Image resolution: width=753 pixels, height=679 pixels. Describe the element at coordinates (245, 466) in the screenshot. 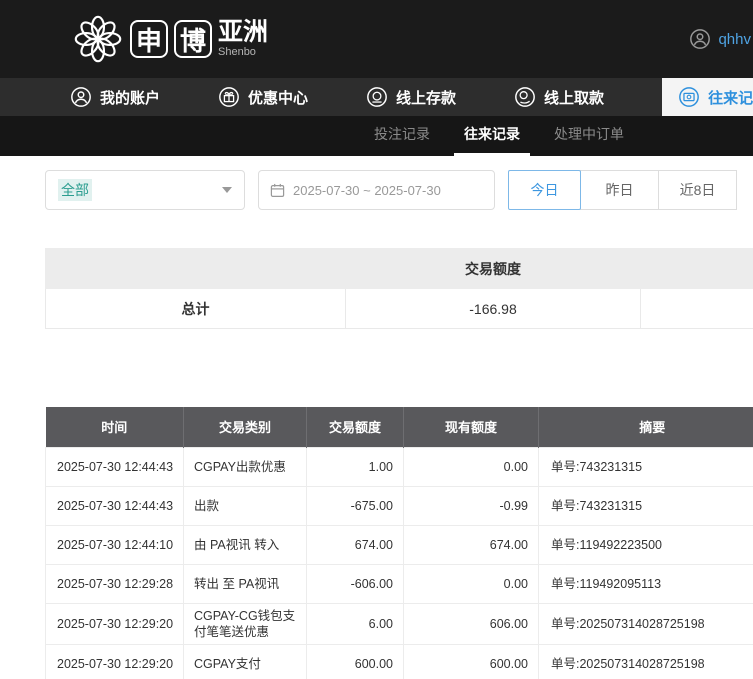

I see `cell-type: CGPAY出款优惠` at that location.